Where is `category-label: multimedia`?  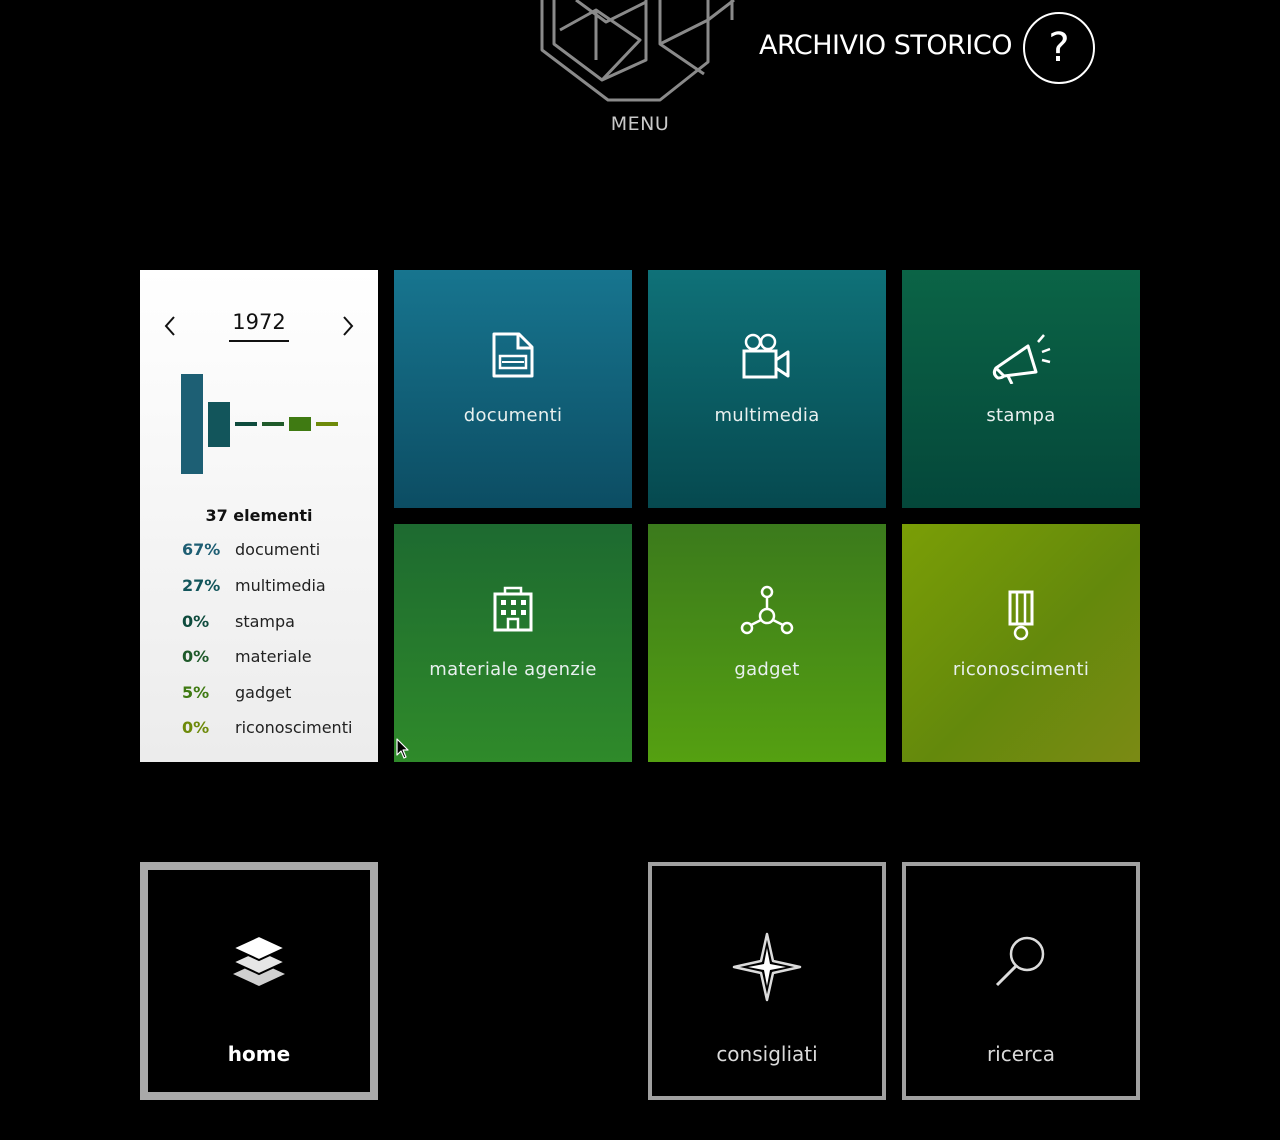
category-label: multimedia is located at coordinates (767, 415).